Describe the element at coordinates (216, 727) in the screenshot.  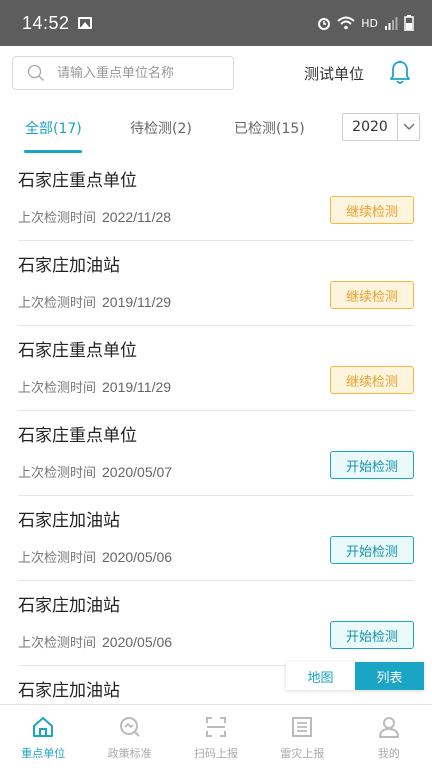
I see `scan-icon` at that location.